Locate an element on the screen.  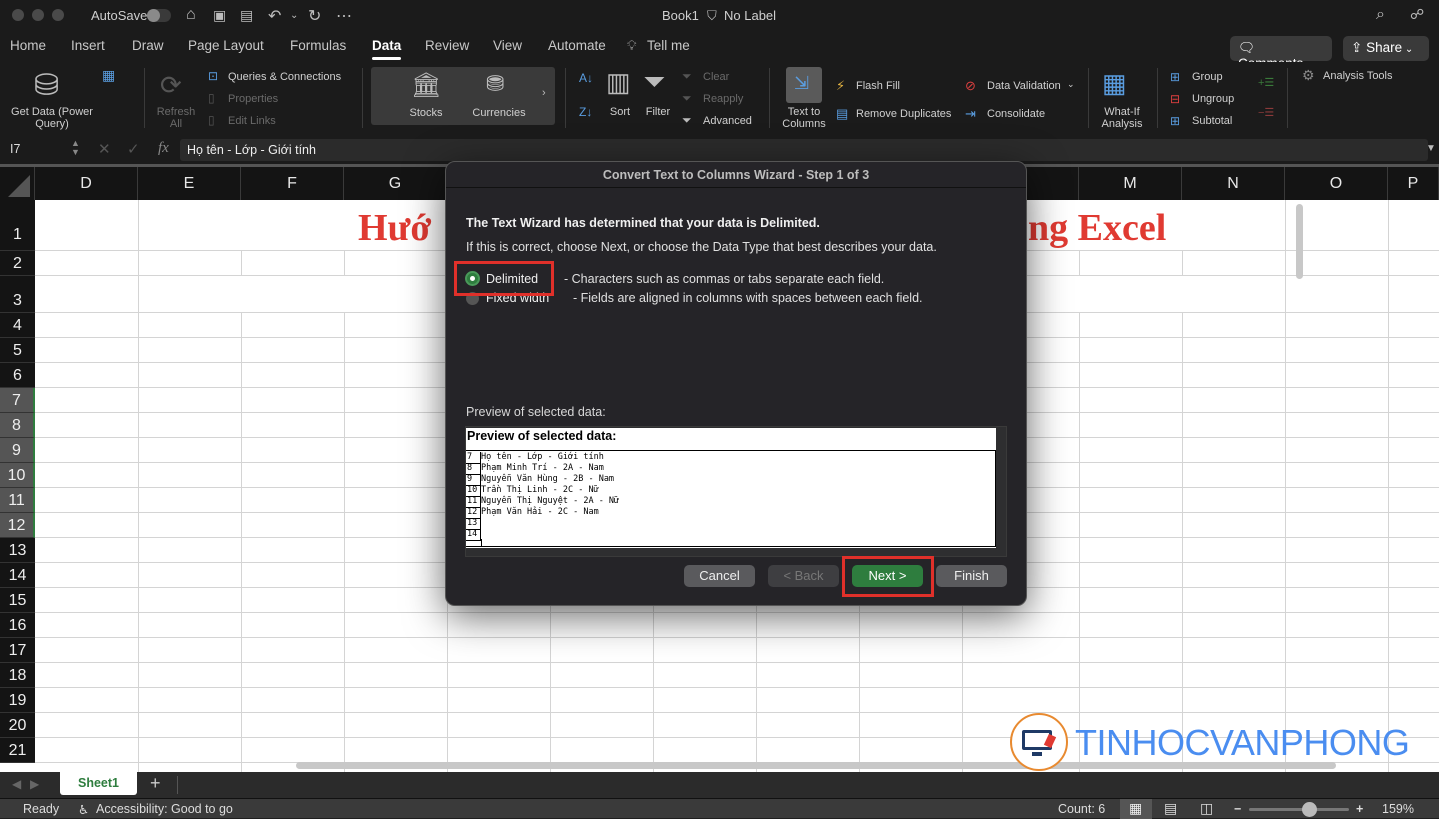
row-header-15: 15 is located at coordinates (17, 600).